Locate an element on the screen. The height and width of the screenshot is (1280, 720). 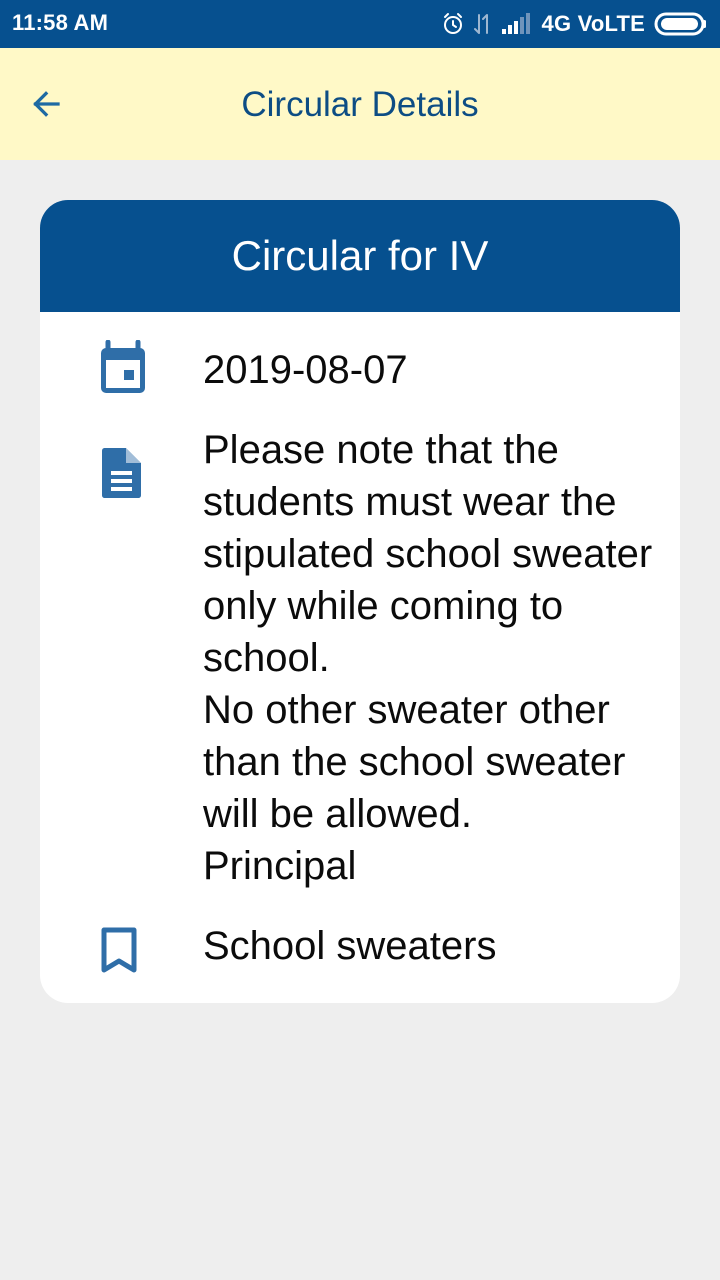
data-transfer-icon is located at coordinates (480, 24).